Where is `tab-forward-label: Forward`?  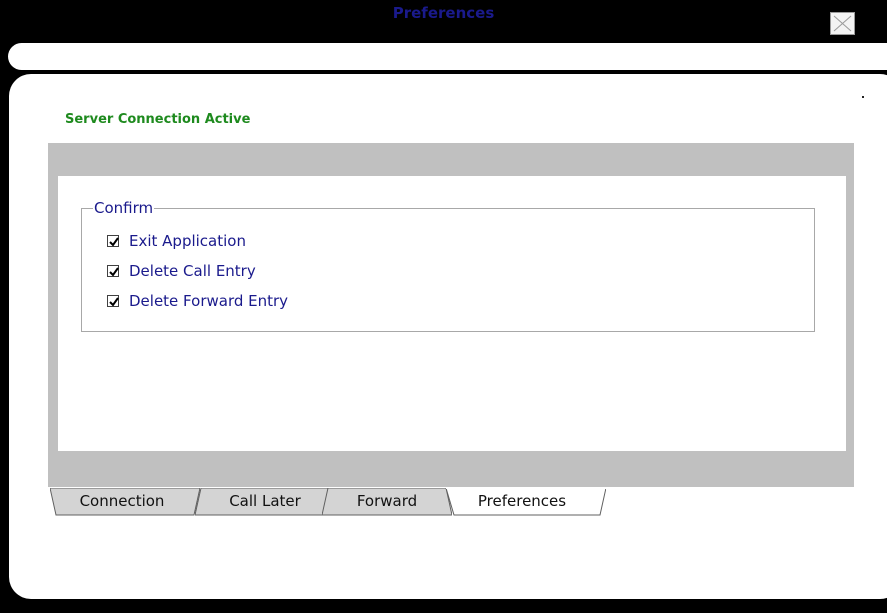
tab-forward-label: Forward is located at coordinates (387, 501).